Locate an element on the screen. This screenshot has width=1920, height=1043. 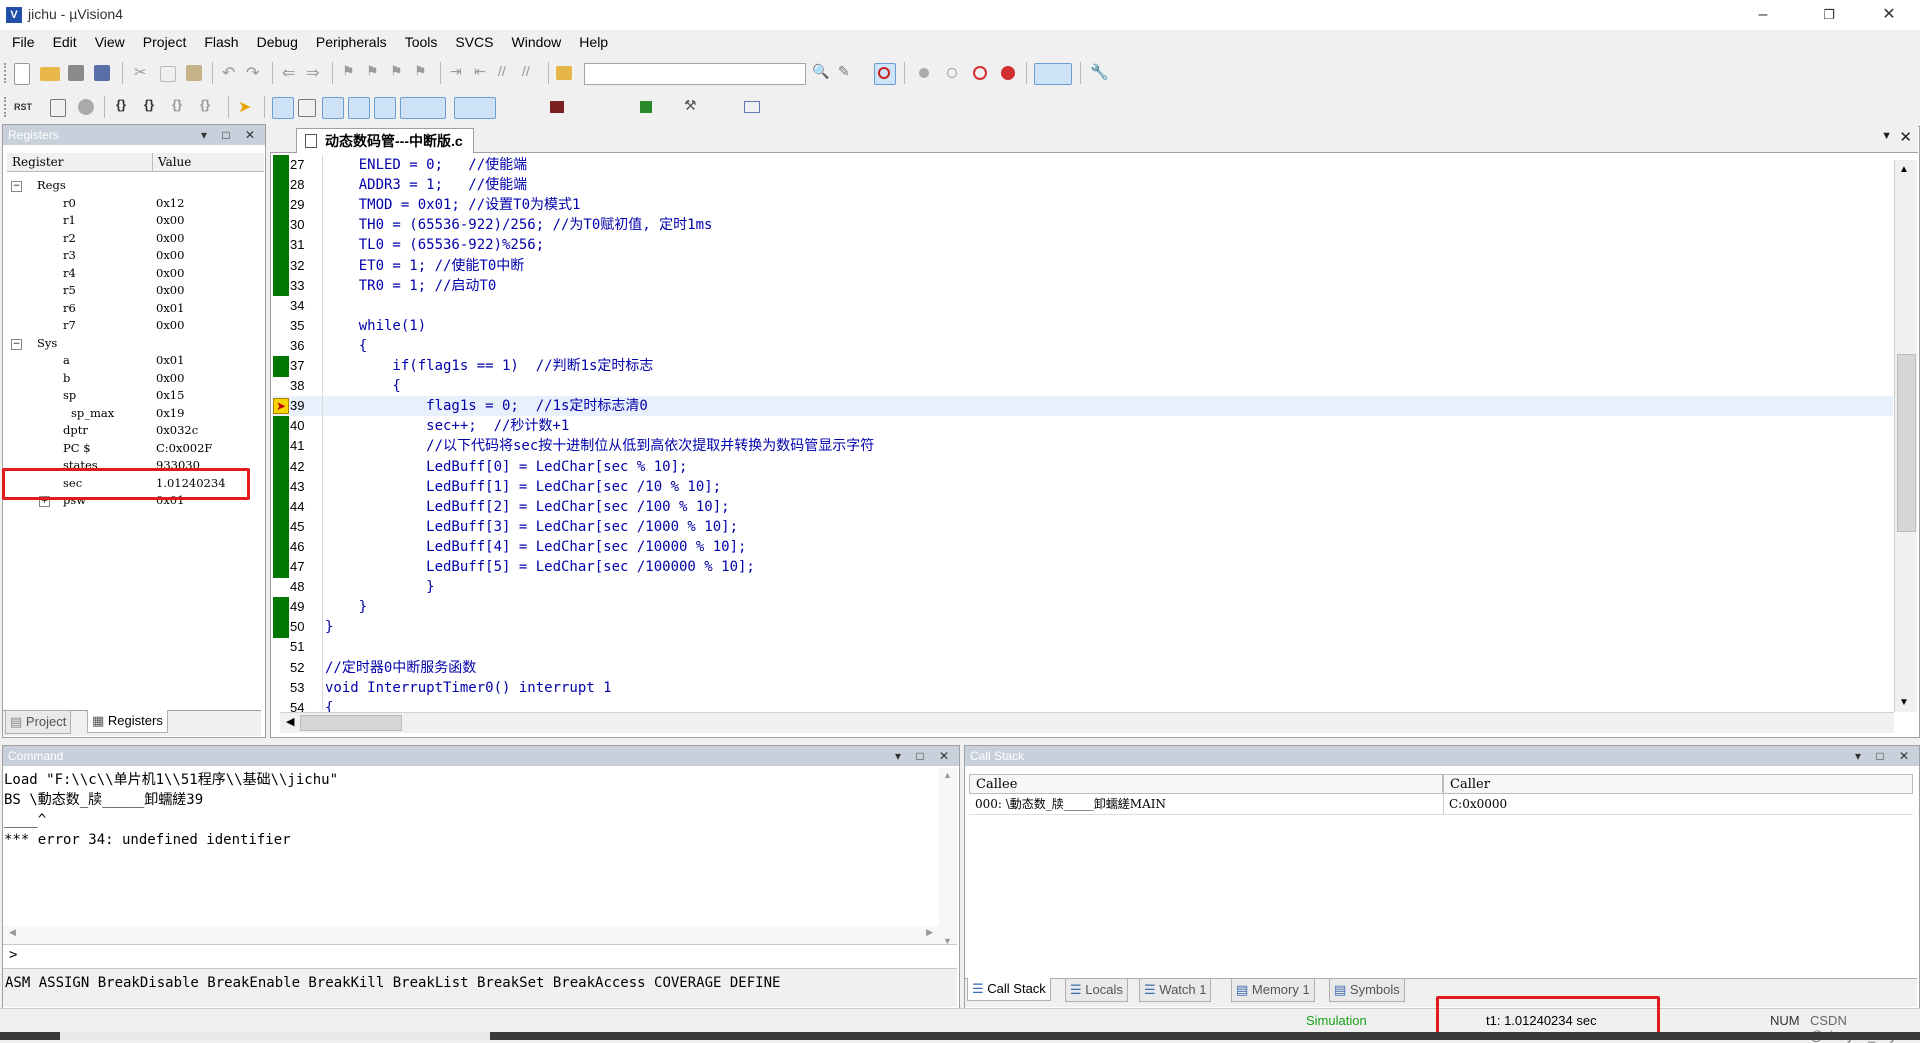
window-layout-icon is located at coordinates (1053, 74).